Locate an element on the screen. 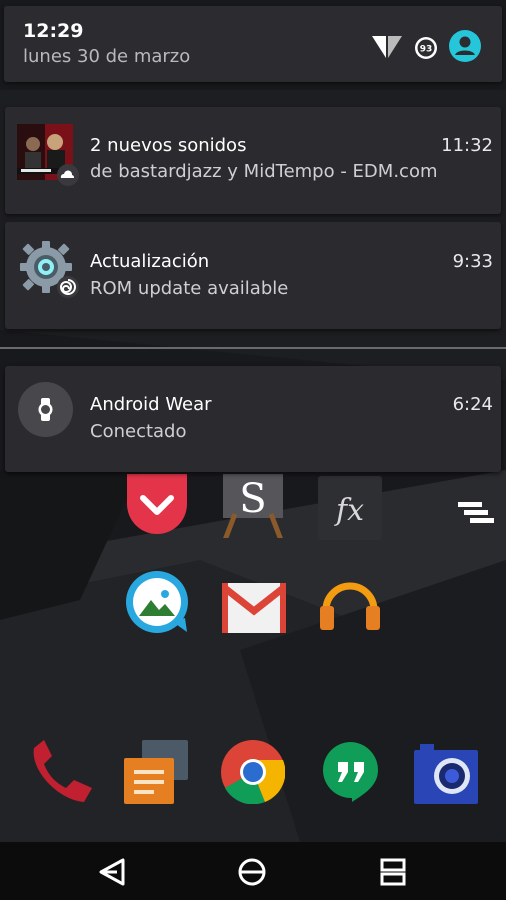  quick-settings-header: 12:29 lunes 30 de marzo 93 is located at coordinates (253, 44).